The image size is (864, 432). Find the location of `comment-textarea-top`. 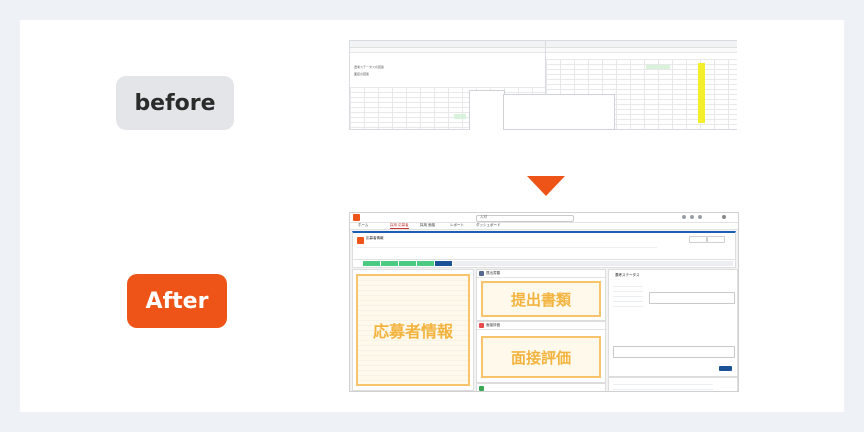

comment-textarea-top is located at coordinates (692, 298).